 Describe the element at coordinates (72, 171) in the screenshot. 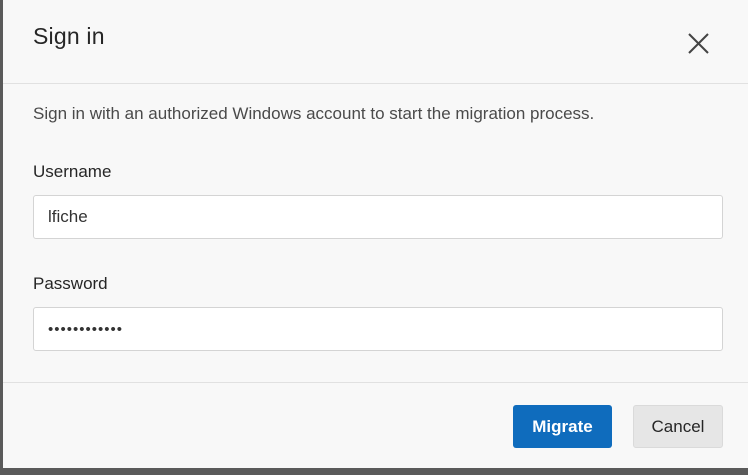

I see `username-label: Username` at that location.